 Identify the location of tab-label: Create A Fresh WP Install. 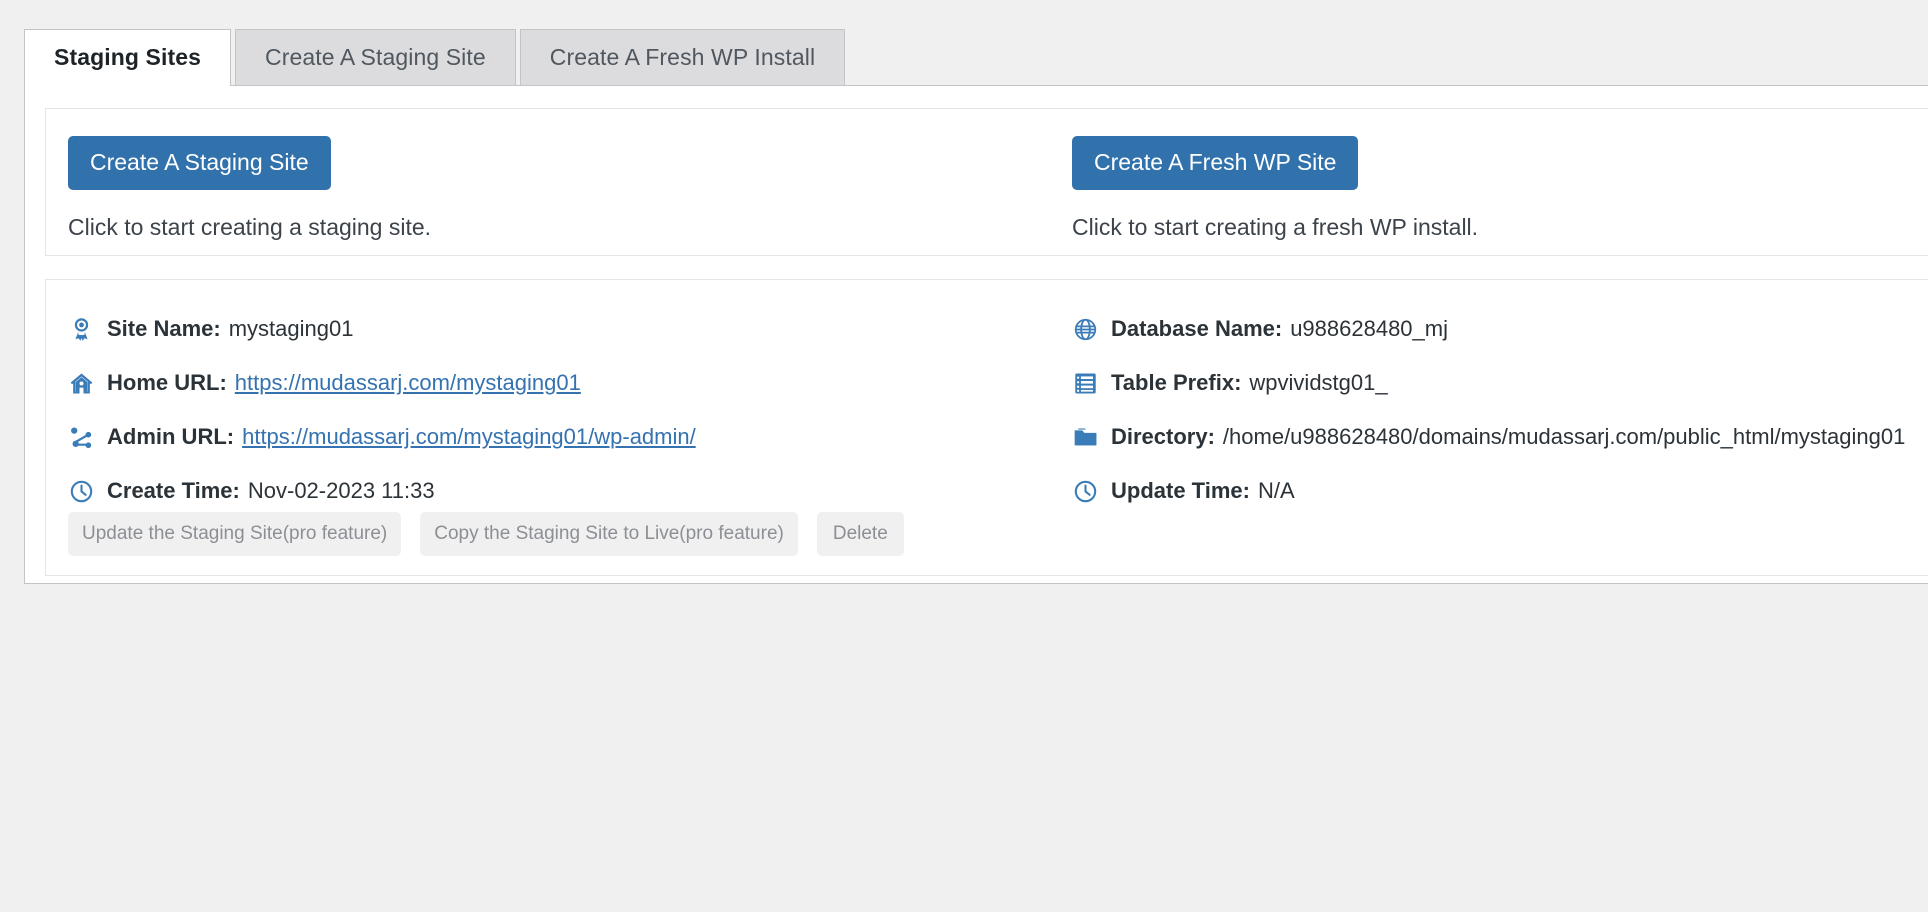
(682, 57).